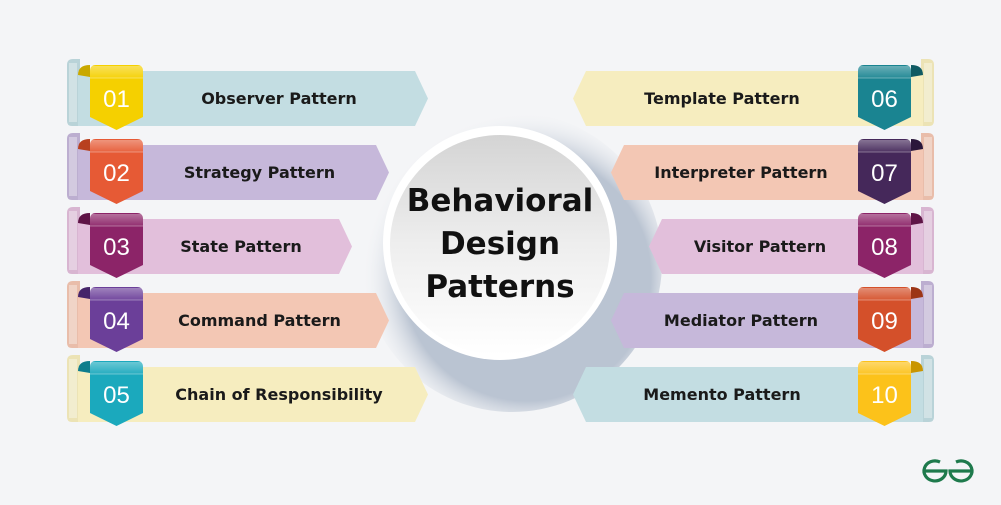 This screenshot has width=1001, height=505. What do you see at coordinates (884, 321) in the screenshot?
I see `badge-number: 09` at bounding box center [884, 321].